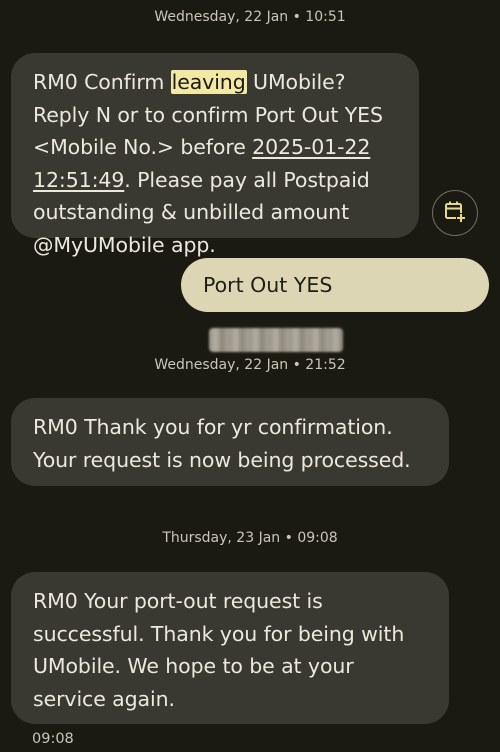 The image size is (500, 752). Describe the element at coordinates (102, 82) in the screenshot. I see `message-text: RM0 Confirm` at that location.